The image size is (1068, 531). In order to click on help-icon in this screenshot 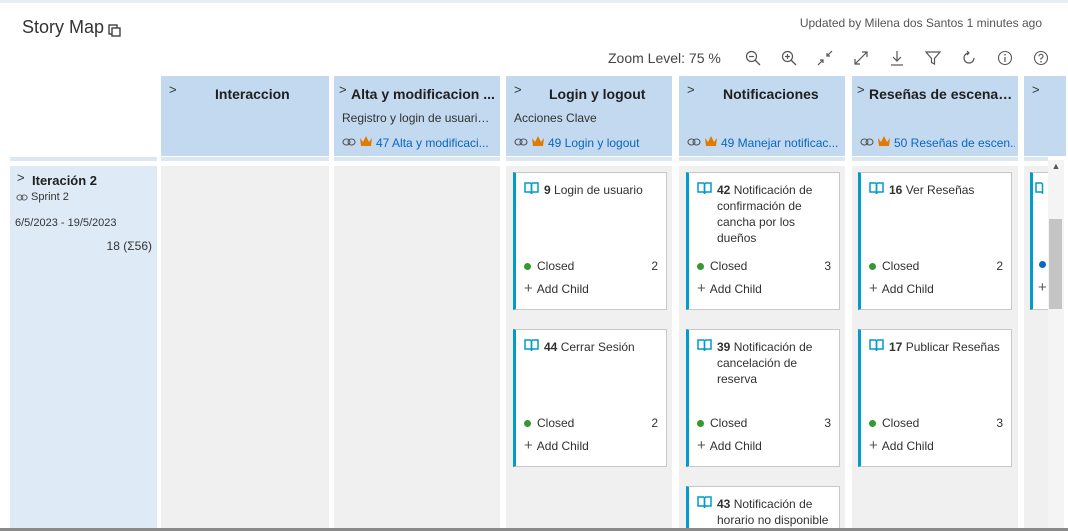, I will do `click(1041, 58)`.